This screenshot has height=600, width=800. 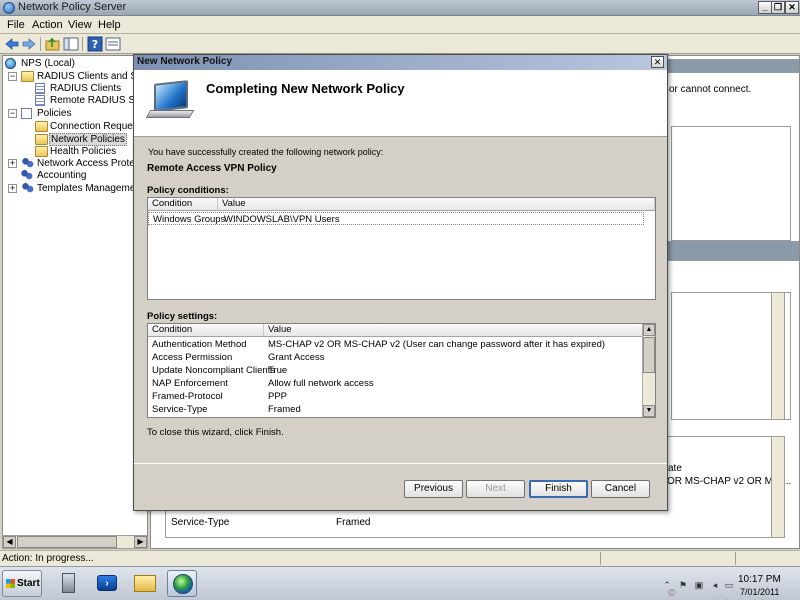 I want to click on dialog-heading: Completing New Network Policy, so click(x=305, y=88).